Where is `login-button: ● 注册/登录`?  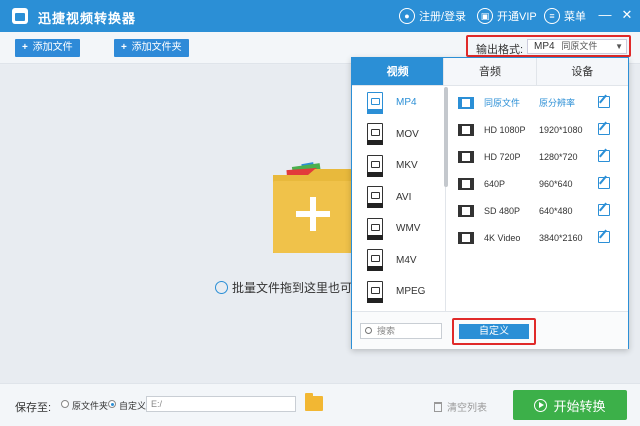 login-button: ● 注册/登录 is located at coordinates (432, 16).